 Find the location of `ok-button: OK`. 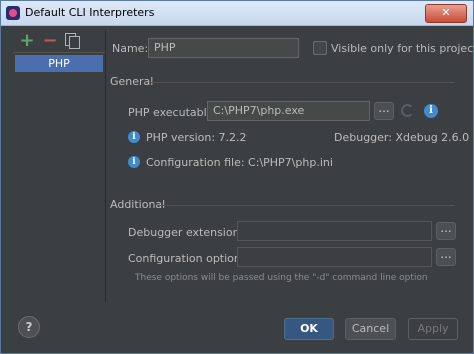

ok-button: OK is located at coordinates (309, 329).